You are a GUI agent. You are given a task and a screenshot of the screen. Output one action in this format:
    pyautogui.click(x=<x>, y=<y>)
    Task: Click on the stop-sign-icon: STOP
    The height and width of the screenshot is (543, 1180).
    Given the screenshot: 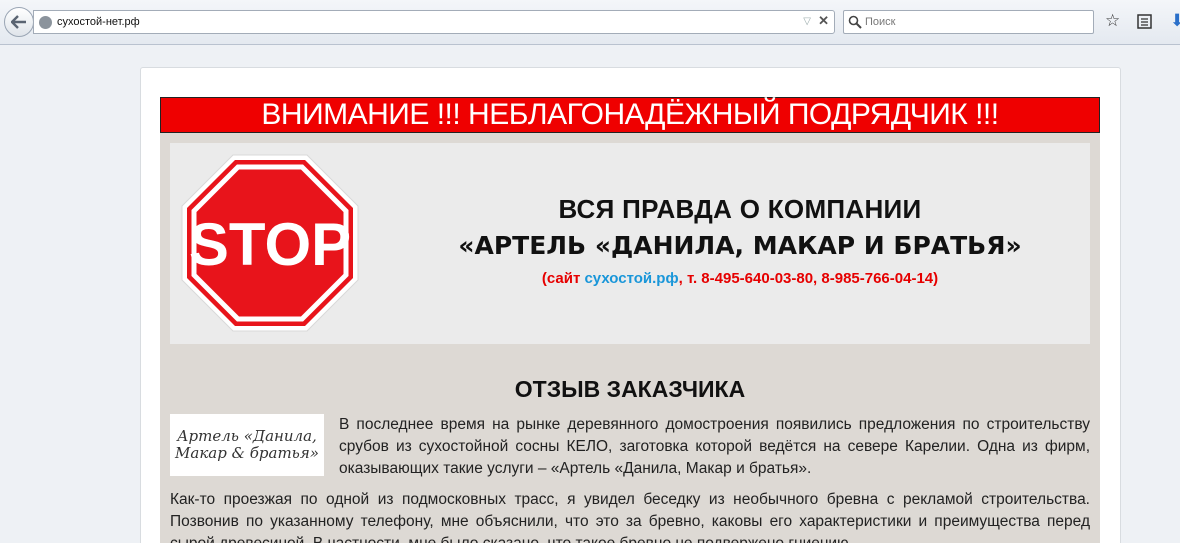 What is the action you would take?
    pyautogui.click(x=270, y=243)
    